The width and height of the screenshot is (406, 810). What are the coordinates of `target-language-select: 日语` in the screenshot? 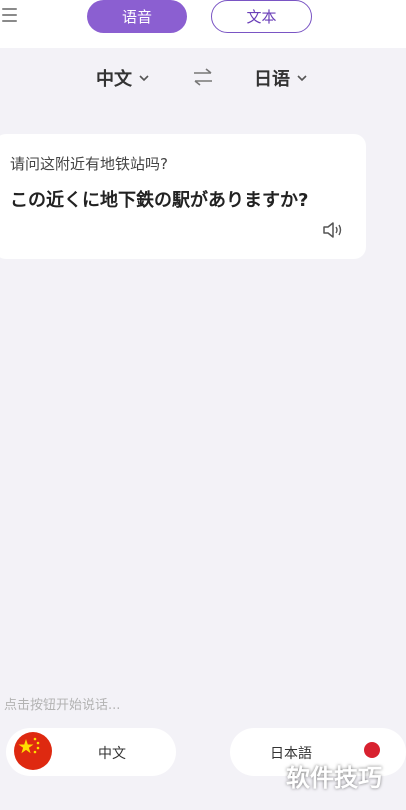 It's located at (280, 78).